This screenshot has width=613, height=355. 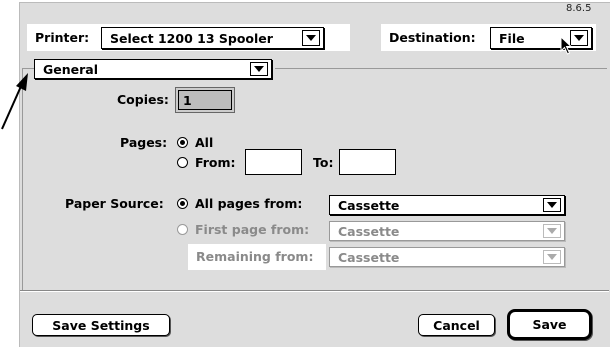 What do you see at coordinates (369, 257) in the screenshot?
I see `remaining-popup-value: Cassette` at bounding box center [369, 257].